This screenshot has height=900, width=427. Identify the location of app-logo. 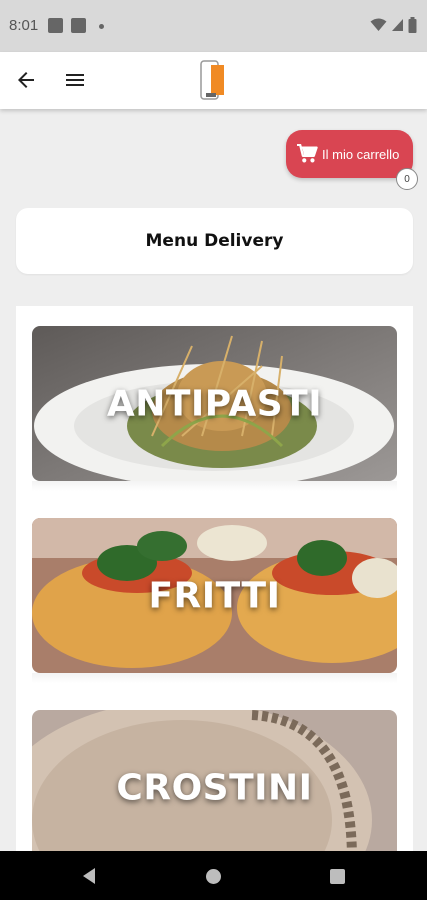
(212, 80).